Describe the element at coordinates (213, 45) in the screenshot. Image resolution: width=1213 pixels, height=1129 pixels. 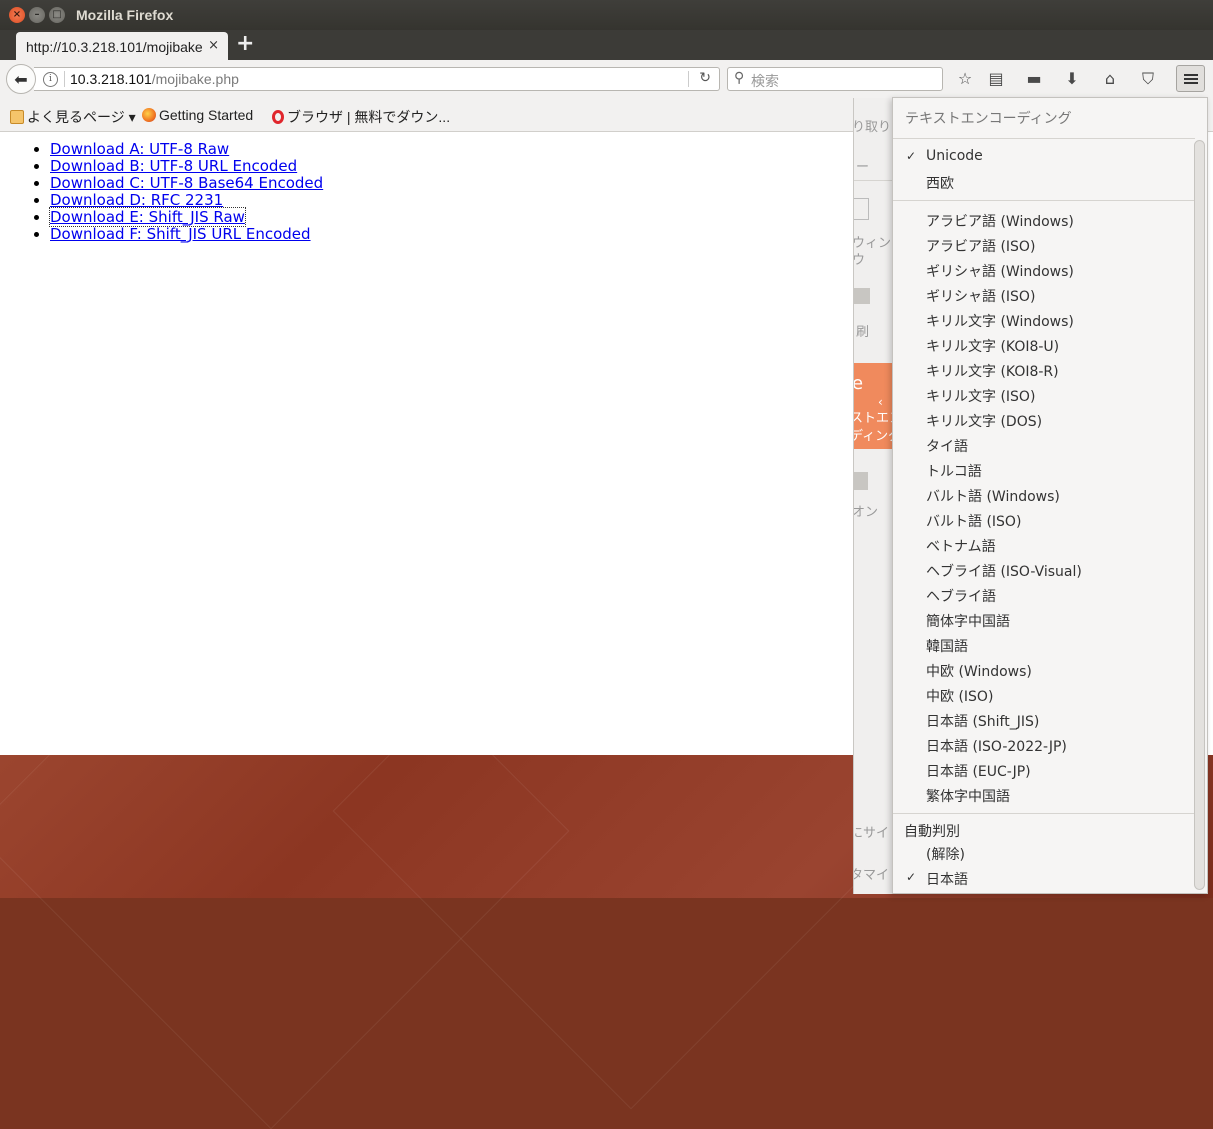
I see `tab-close-icon: ×` at that location.